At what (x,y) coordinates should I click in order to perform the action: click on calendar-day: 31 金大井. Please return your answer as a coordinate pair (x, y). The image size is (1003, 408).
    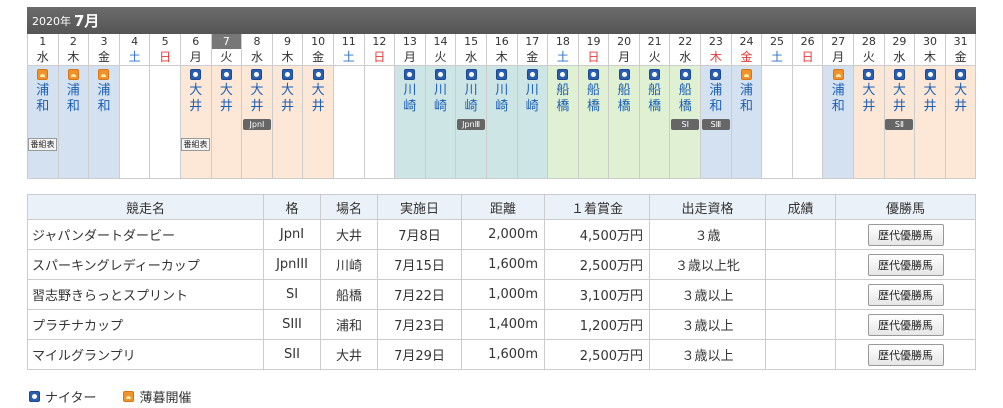
    Looking at the image, I should click on (961, 106).